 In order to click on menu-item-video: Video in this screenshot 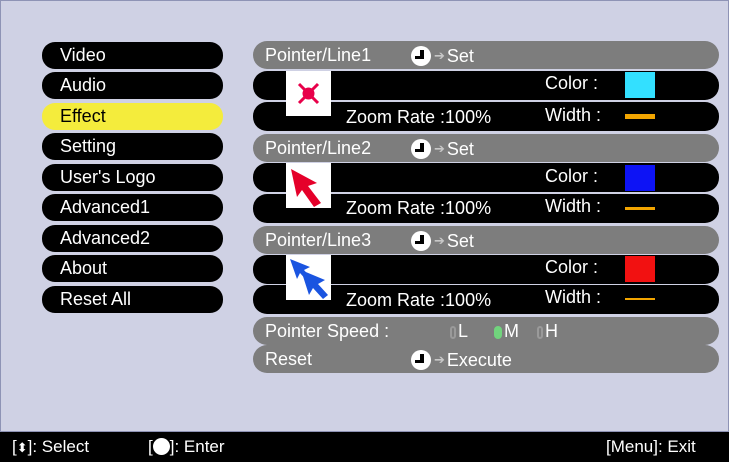, I will do `click(132, 55)`.